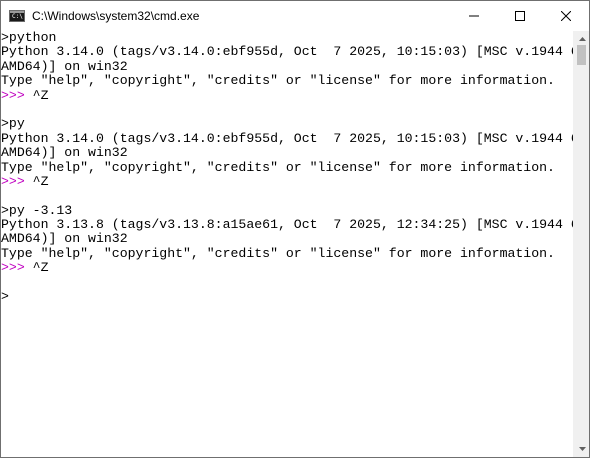 This screenshot has width=590, height=458. Describe the element at coordinates (582, 39) in the screenshot. I see `chevron-up-icon` at that location.